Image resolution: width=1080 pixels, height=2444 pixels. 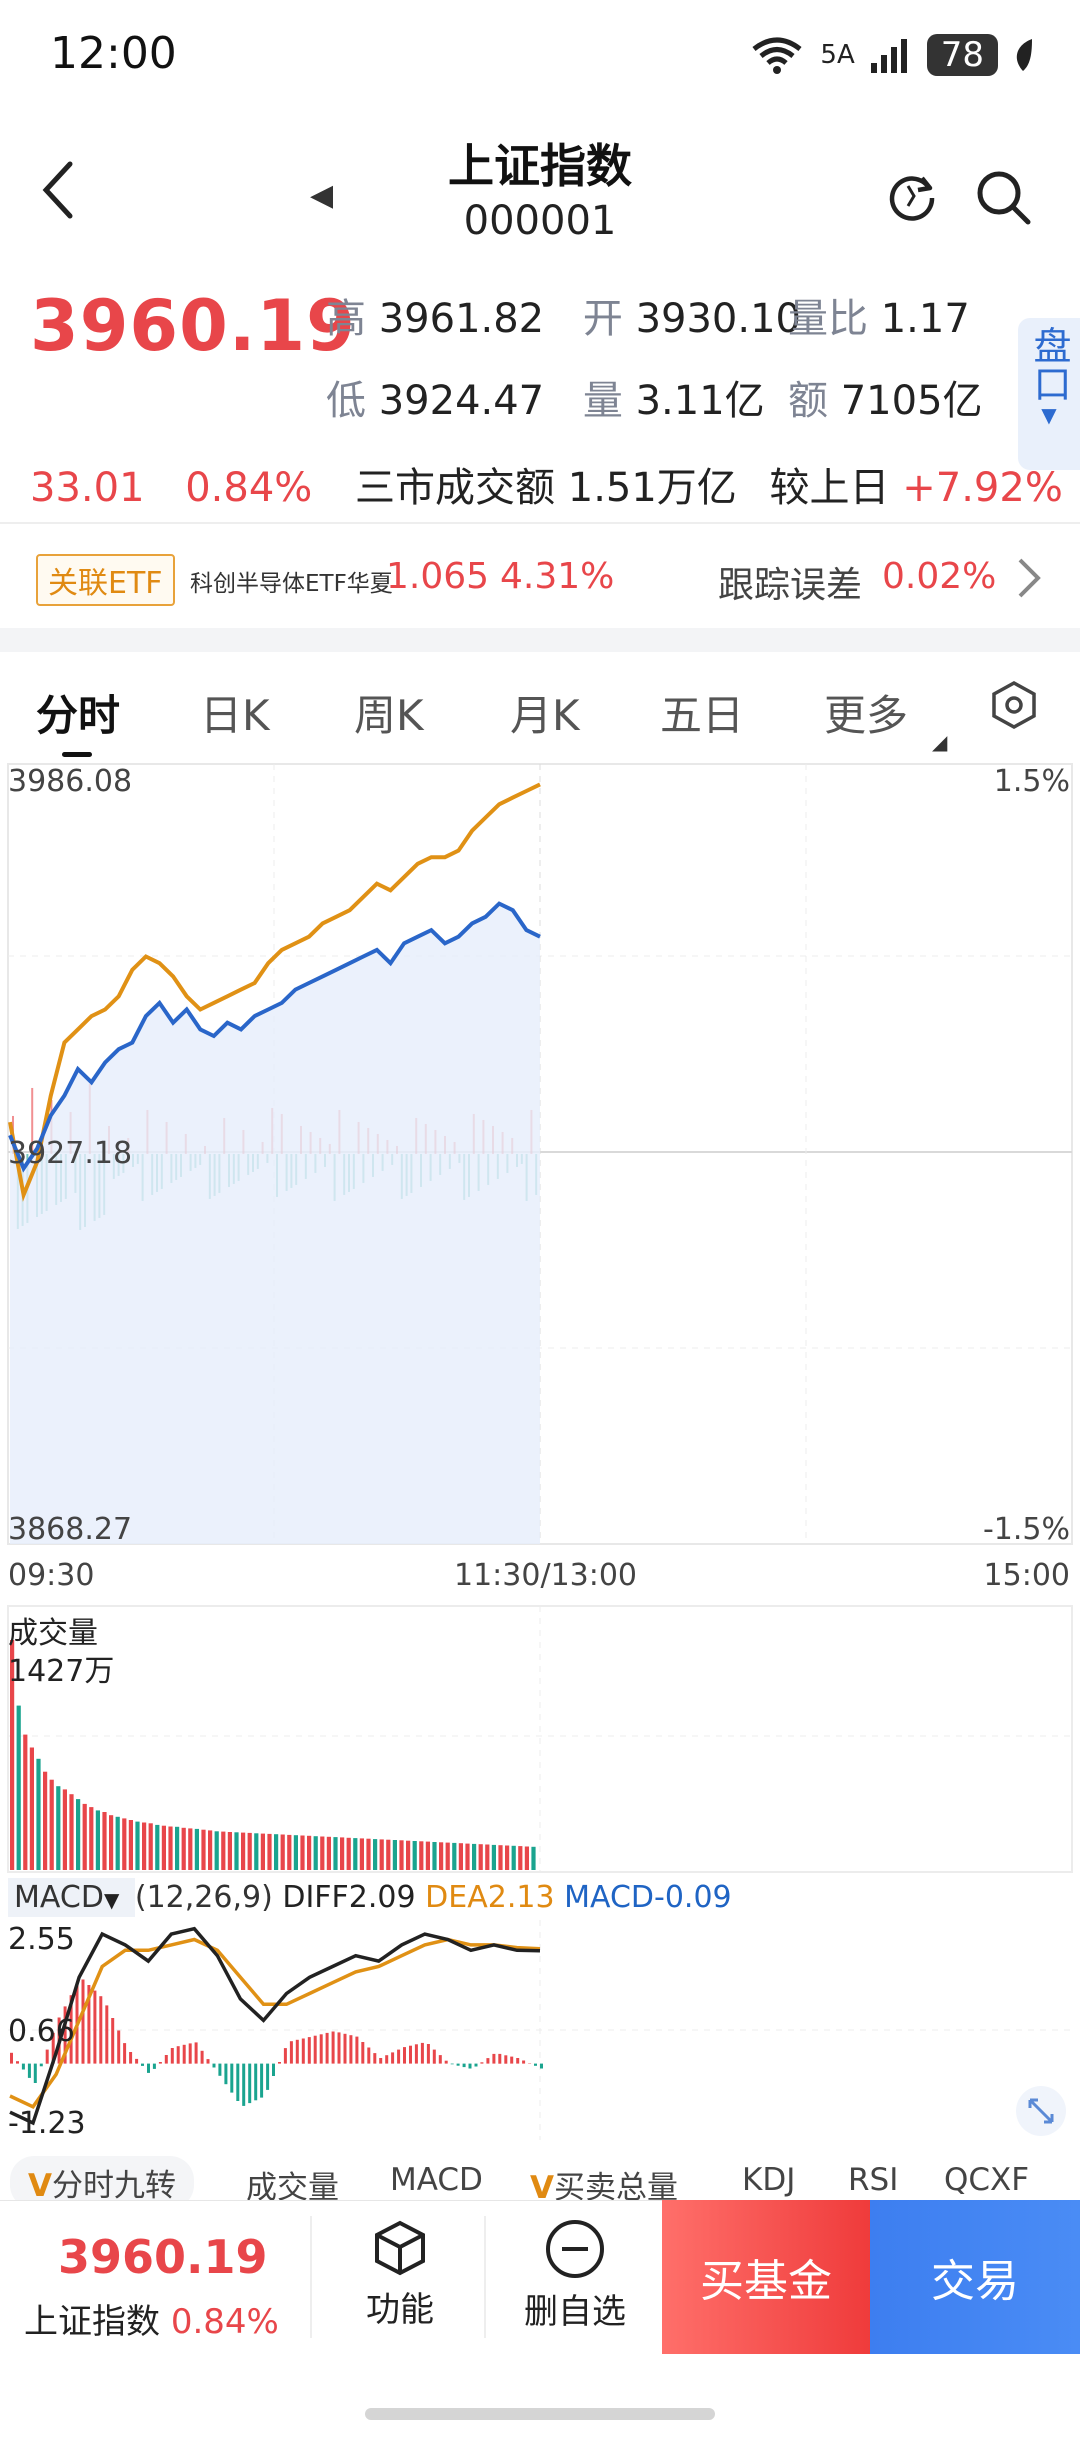 I want to click on current-price: 3960.19, so click(x=193, y=326).